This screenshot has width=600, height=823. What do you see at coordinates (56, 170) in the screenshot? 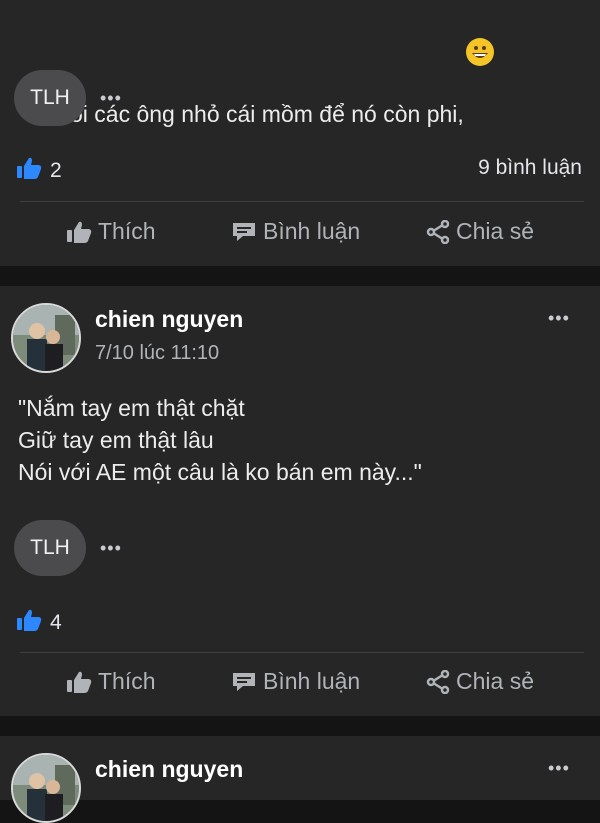
I see `like-count: 2` at bounding box center [56, 170].